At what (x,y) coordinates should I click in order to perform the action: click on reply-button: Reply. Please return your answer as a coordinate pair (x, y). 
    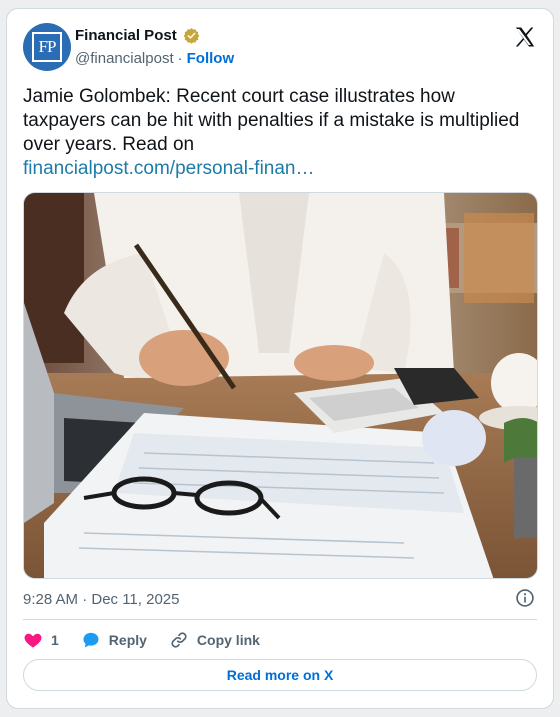
    Looking at the image, I should click on (114, 640).